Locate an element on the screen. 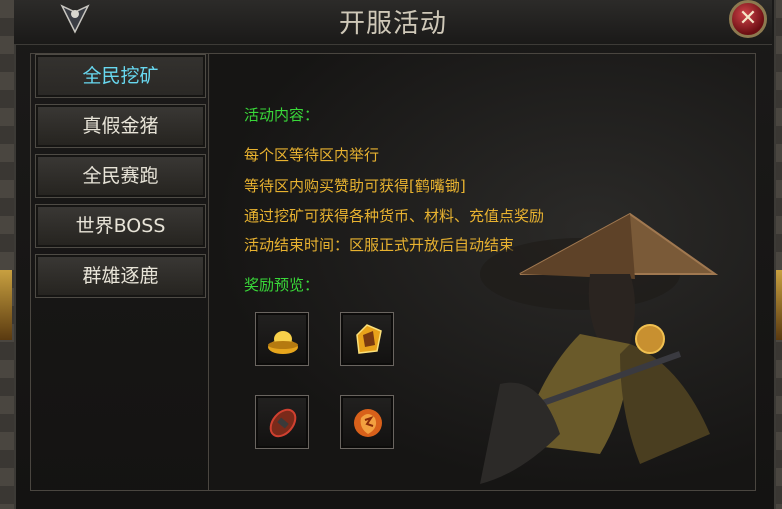 This screenshot has width=782, height=509. tab-race: 全民赛跑 is located at coordinates (120, 176).